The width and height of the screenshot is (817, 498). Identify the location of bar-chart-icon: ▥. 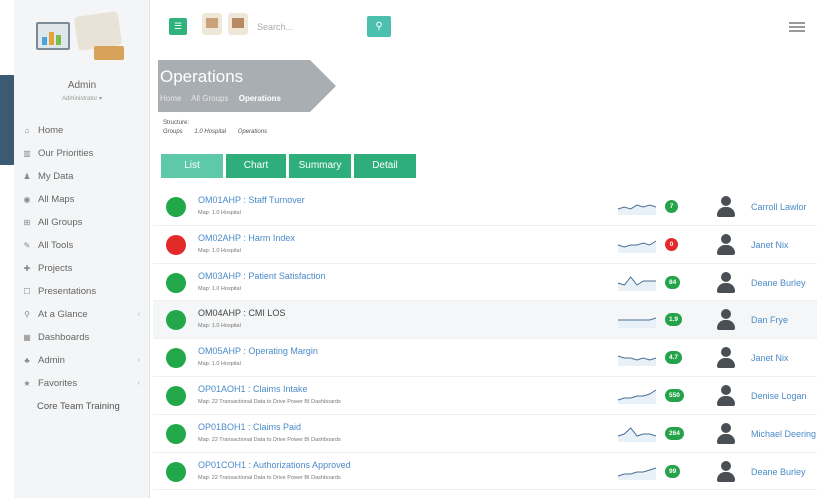
(27, 153).